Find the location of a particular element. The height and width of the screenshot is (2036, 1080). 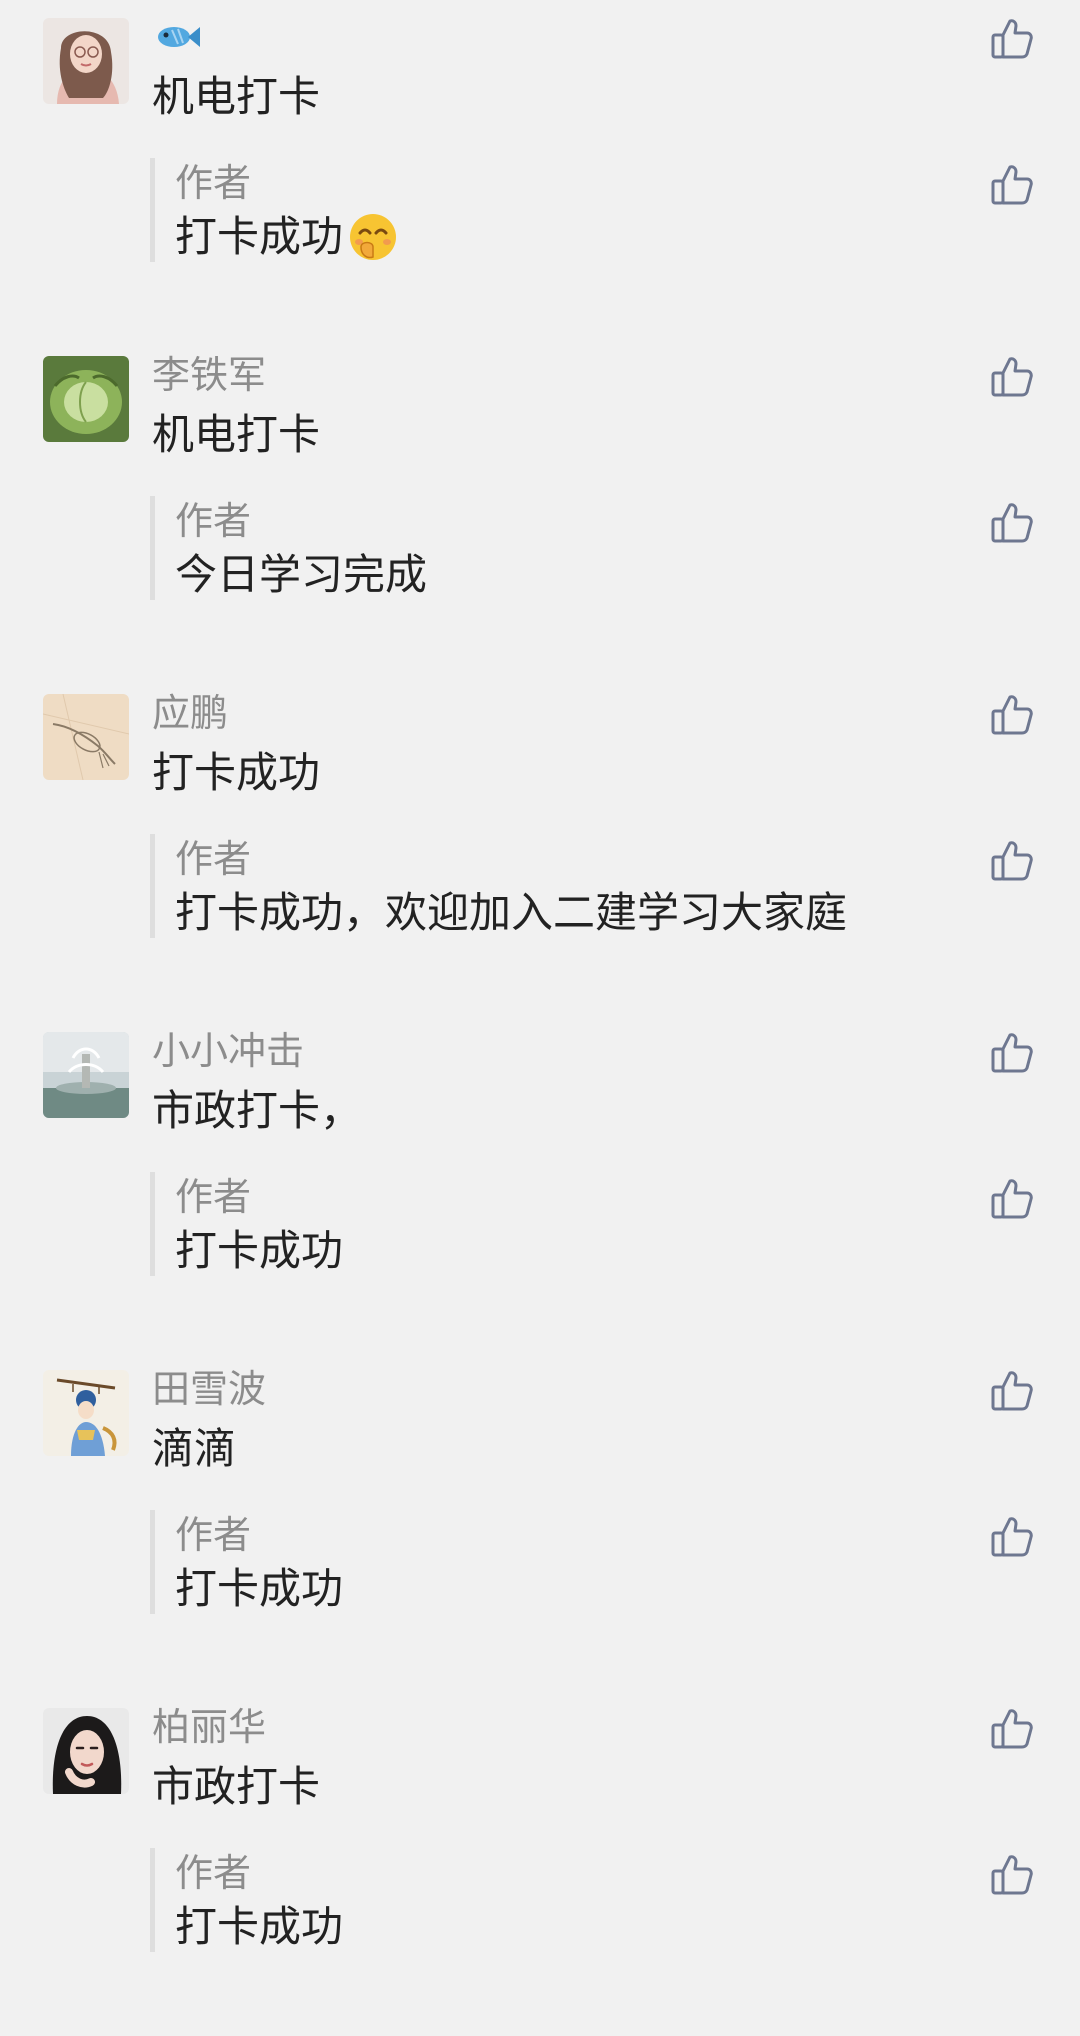

nickname: 小小冲击 is located at coordinates (228, 1051).